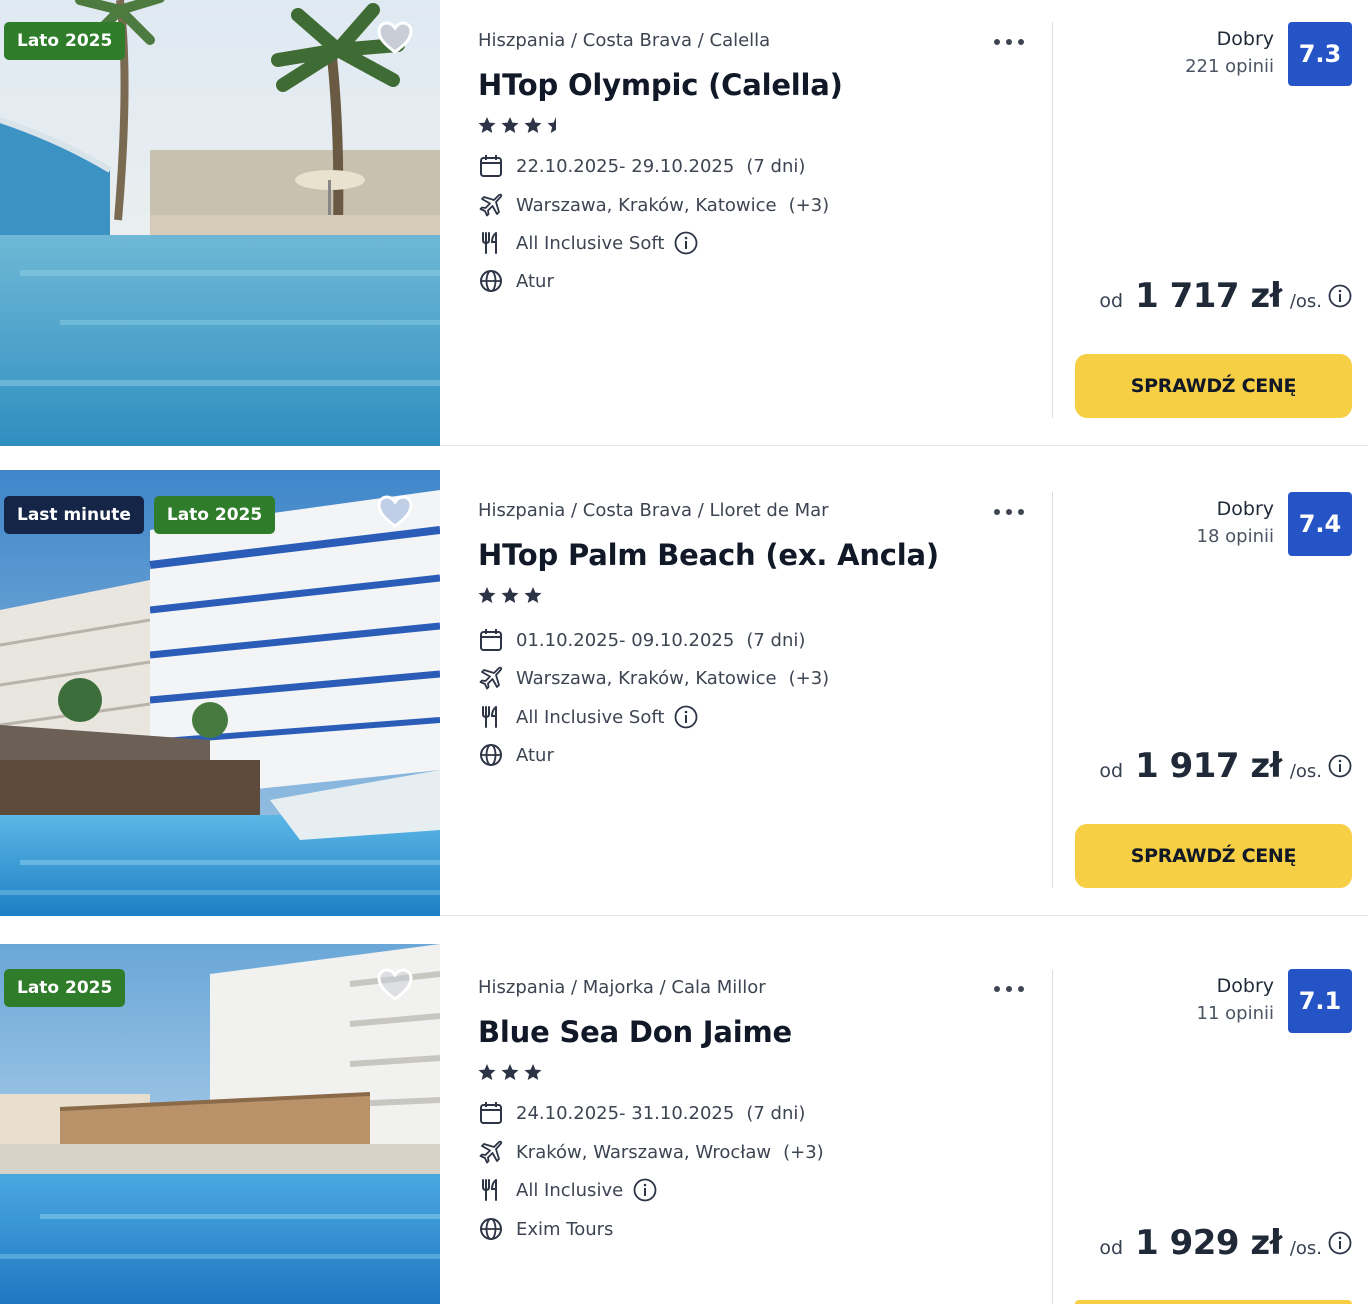  I want to click on dates-text: 22.10.2025- 29.10.2025, so click(625, 166).